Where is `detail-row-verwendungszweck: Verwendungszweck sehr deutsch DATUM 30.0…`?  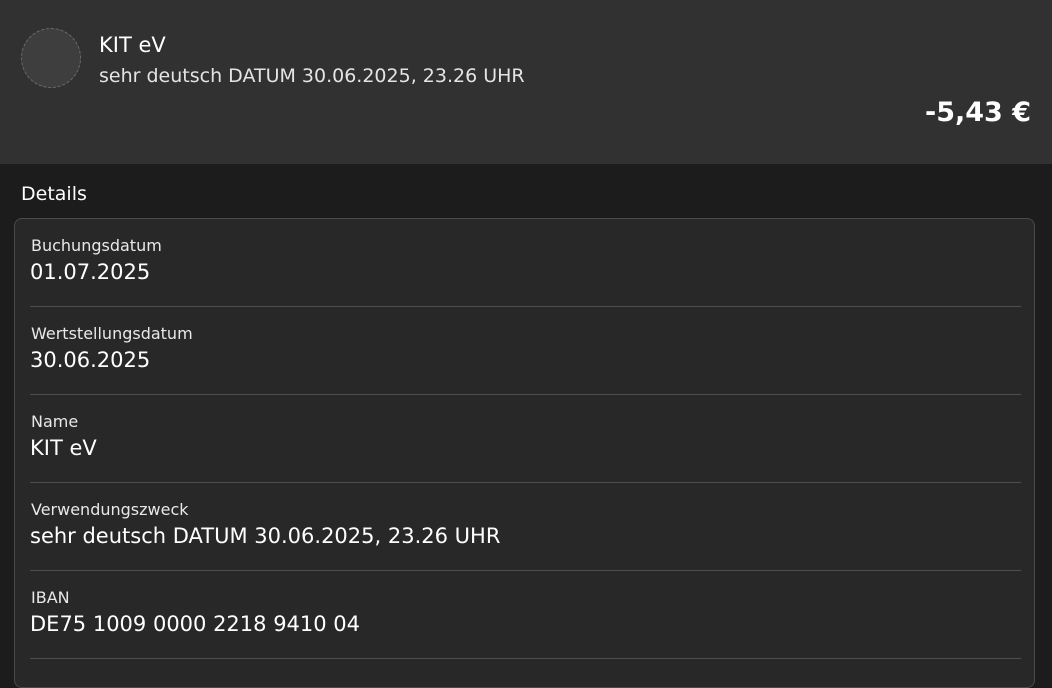 detail-row-verwendungszweck: Verwendungszweck sehr deutsch DATUM 30.0… is located at coordinates (525, 527).